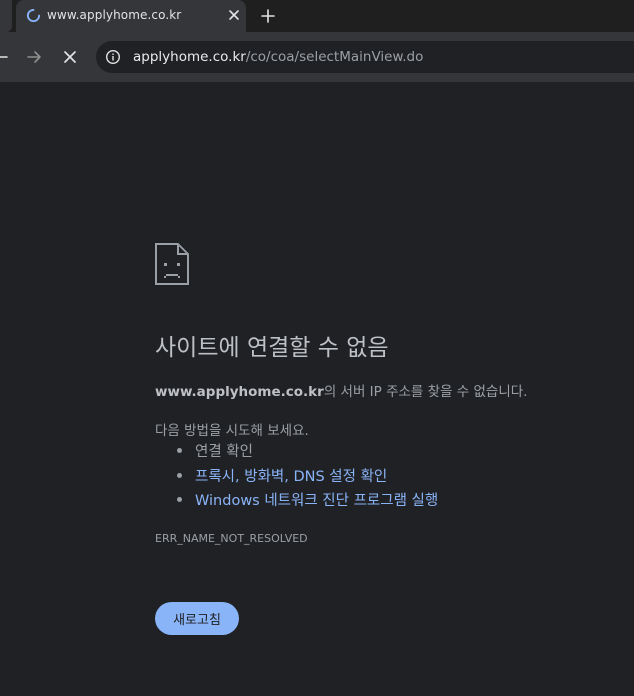 This screenshot has width=634, height=696. I want to click on url-text: applyhome.co.kr/co/coa/selectMainView.do, so click(278, 57).